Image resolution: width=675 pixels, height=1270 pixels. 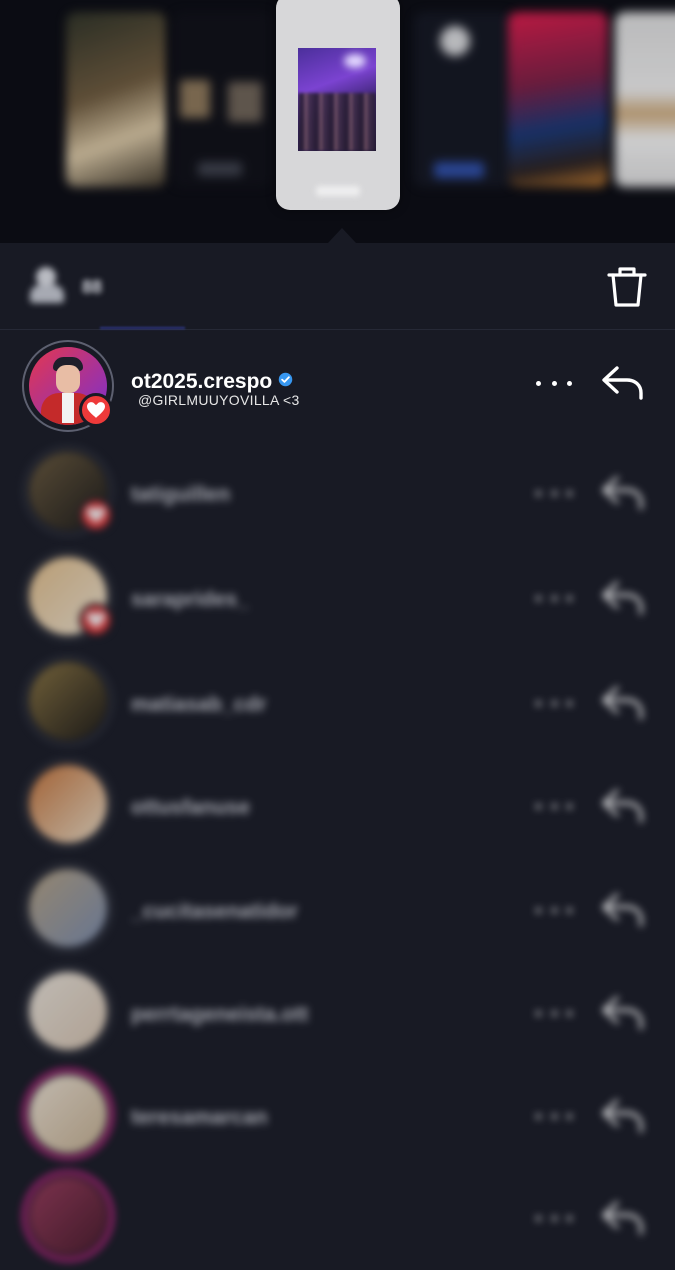 What do you see at coordinates (219, 400) in the screenshot?
I see `viewer-subtitle: @GIRLMUUYOVILLA <3` at bounding box center [219, 400].